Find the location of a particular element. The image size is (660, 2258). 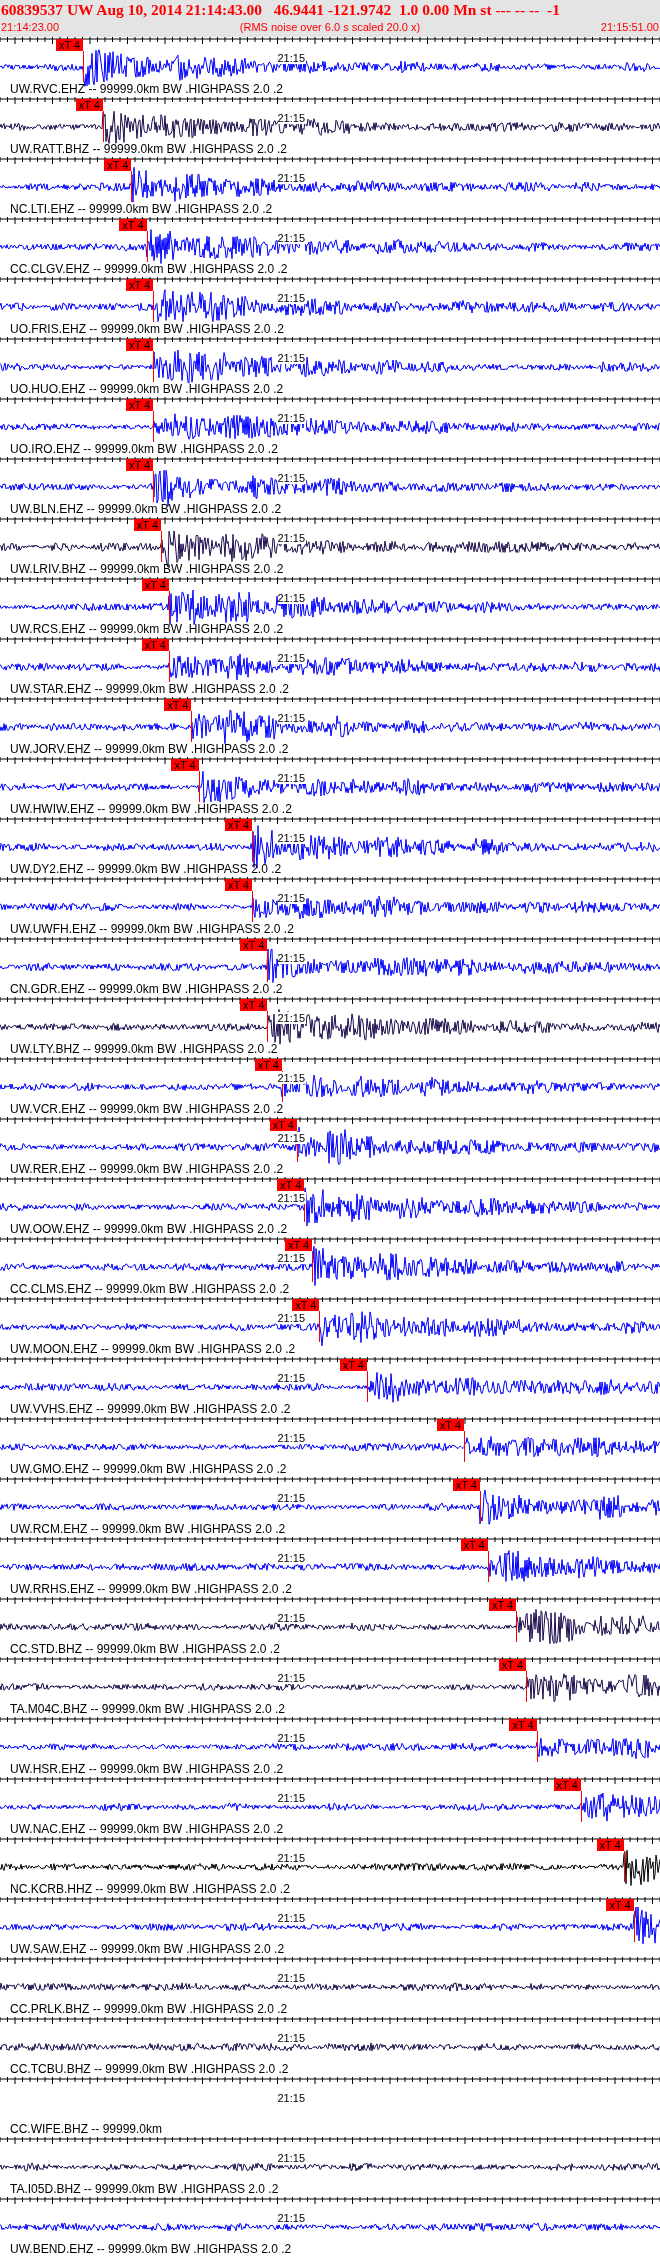

end-time: 21:15:51.00 is located at coordinates (629, 27).